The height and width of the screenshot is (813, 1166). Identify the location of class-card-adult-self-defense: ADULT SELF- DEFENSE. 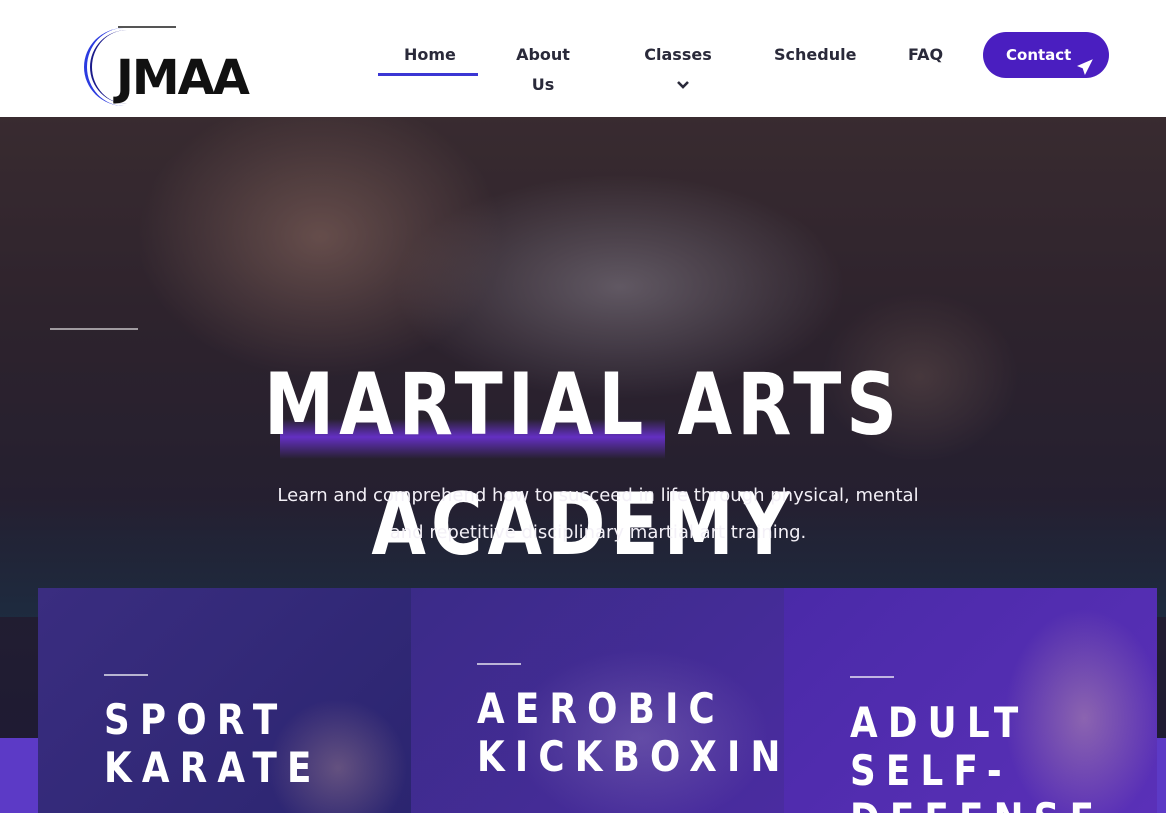
(970, 700).